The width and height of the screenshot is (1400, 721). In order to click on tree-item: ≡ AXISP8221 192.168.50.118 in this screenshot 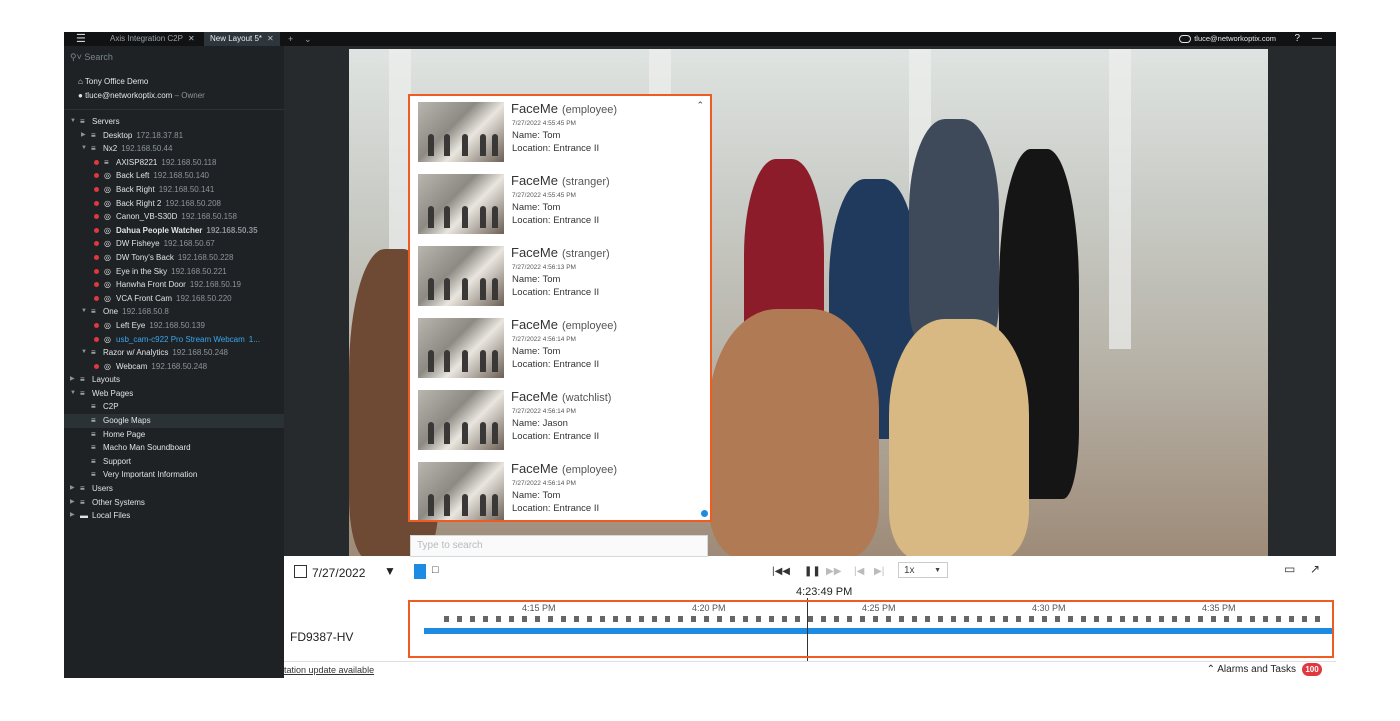, I will do `click(174, 163)`.